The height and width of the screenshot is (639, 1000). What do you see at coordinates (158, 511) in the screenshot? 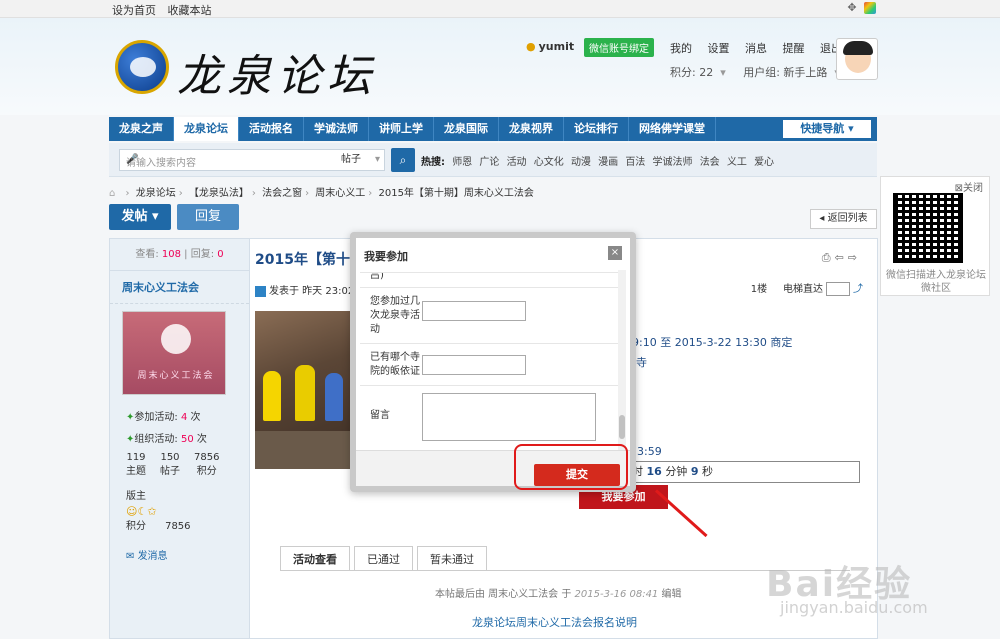
I see `author-rank: 版主 ☺☾✩ 积分 7856` at bounding box center [158, 511].